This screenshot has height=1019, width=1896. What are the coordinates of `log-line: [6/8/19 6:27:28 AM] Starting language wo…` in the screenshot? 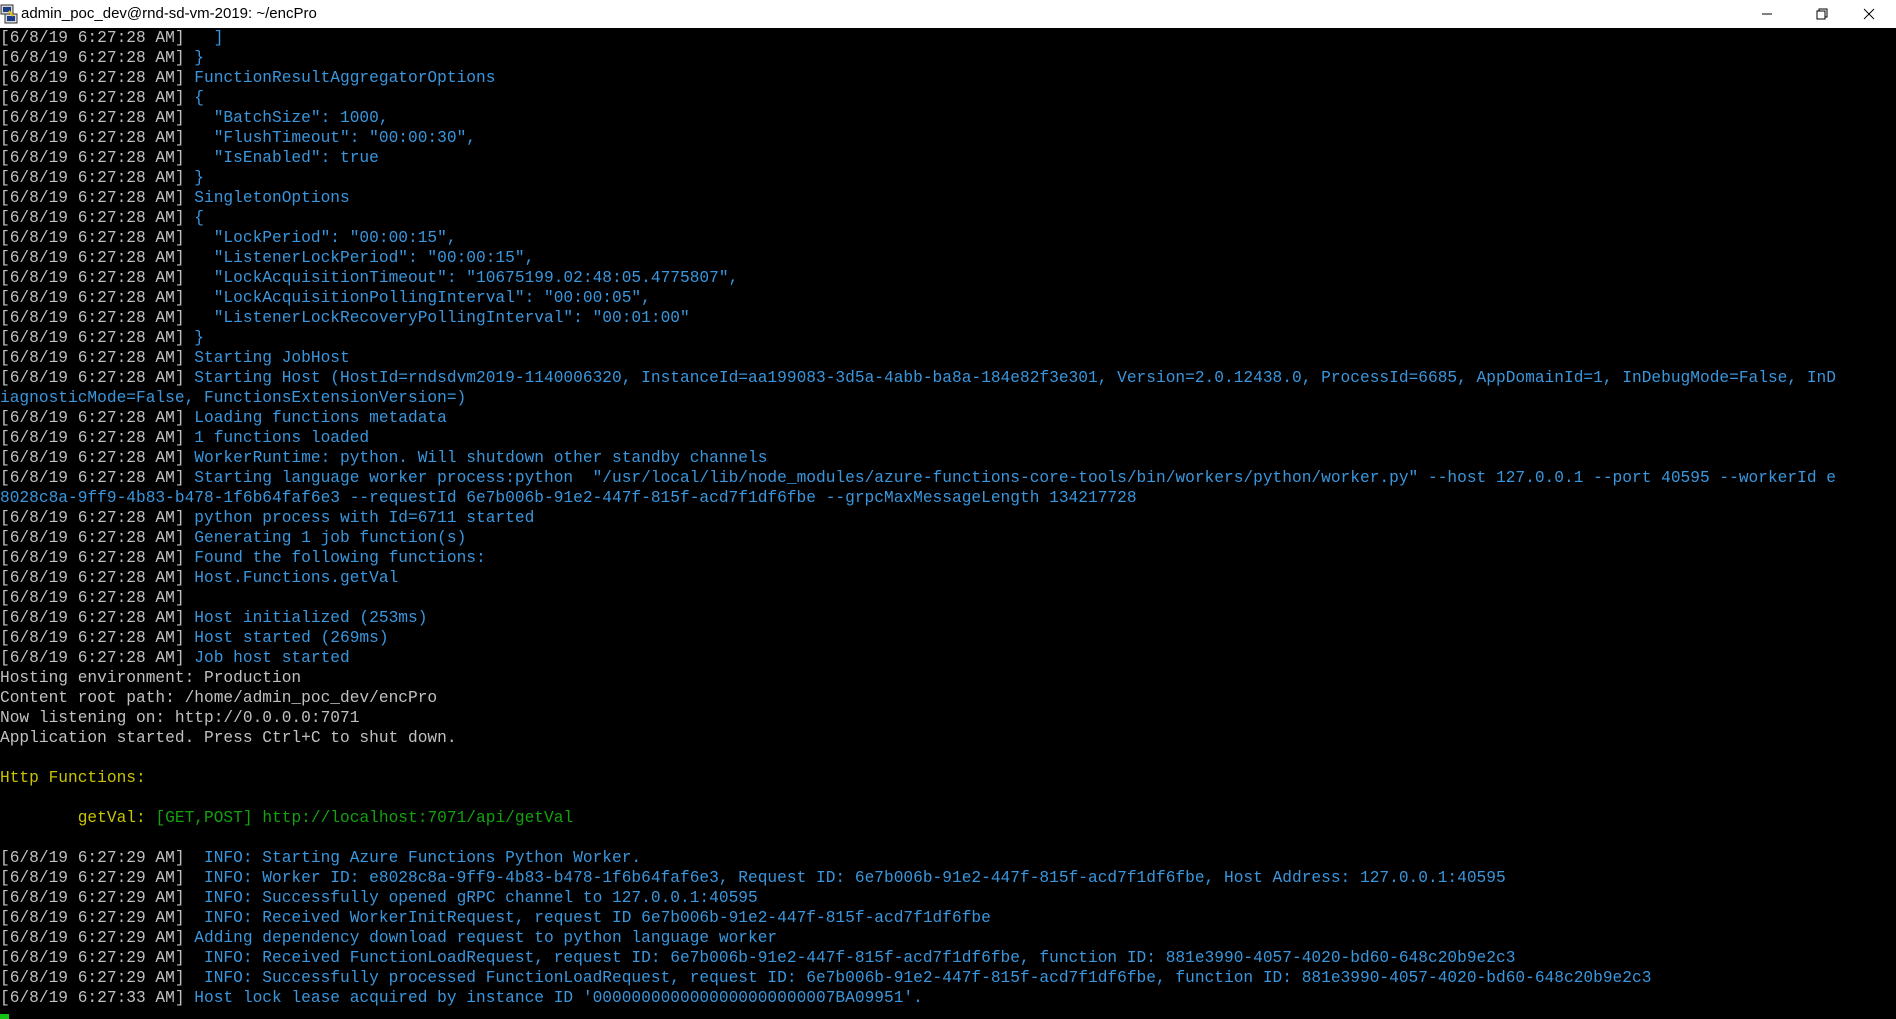 It's located at (948, 478).